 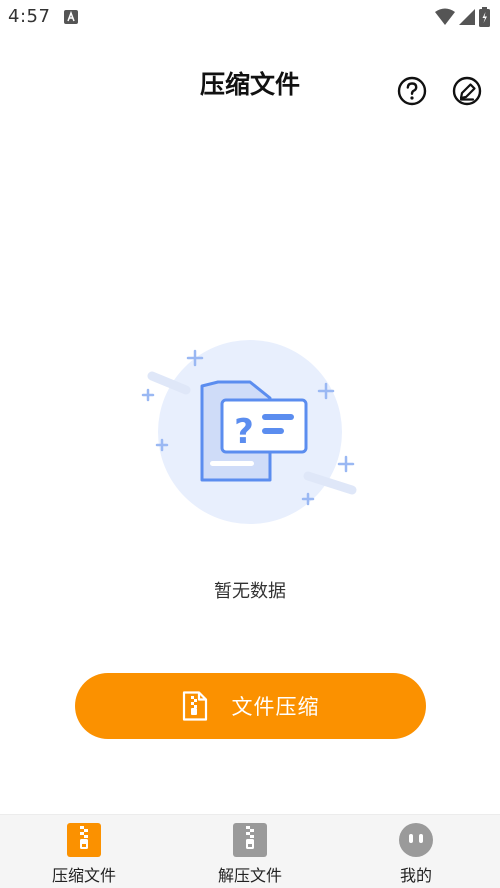 I want to click on nav-item-decompress: 解压文件, so click(x=250, y=851).